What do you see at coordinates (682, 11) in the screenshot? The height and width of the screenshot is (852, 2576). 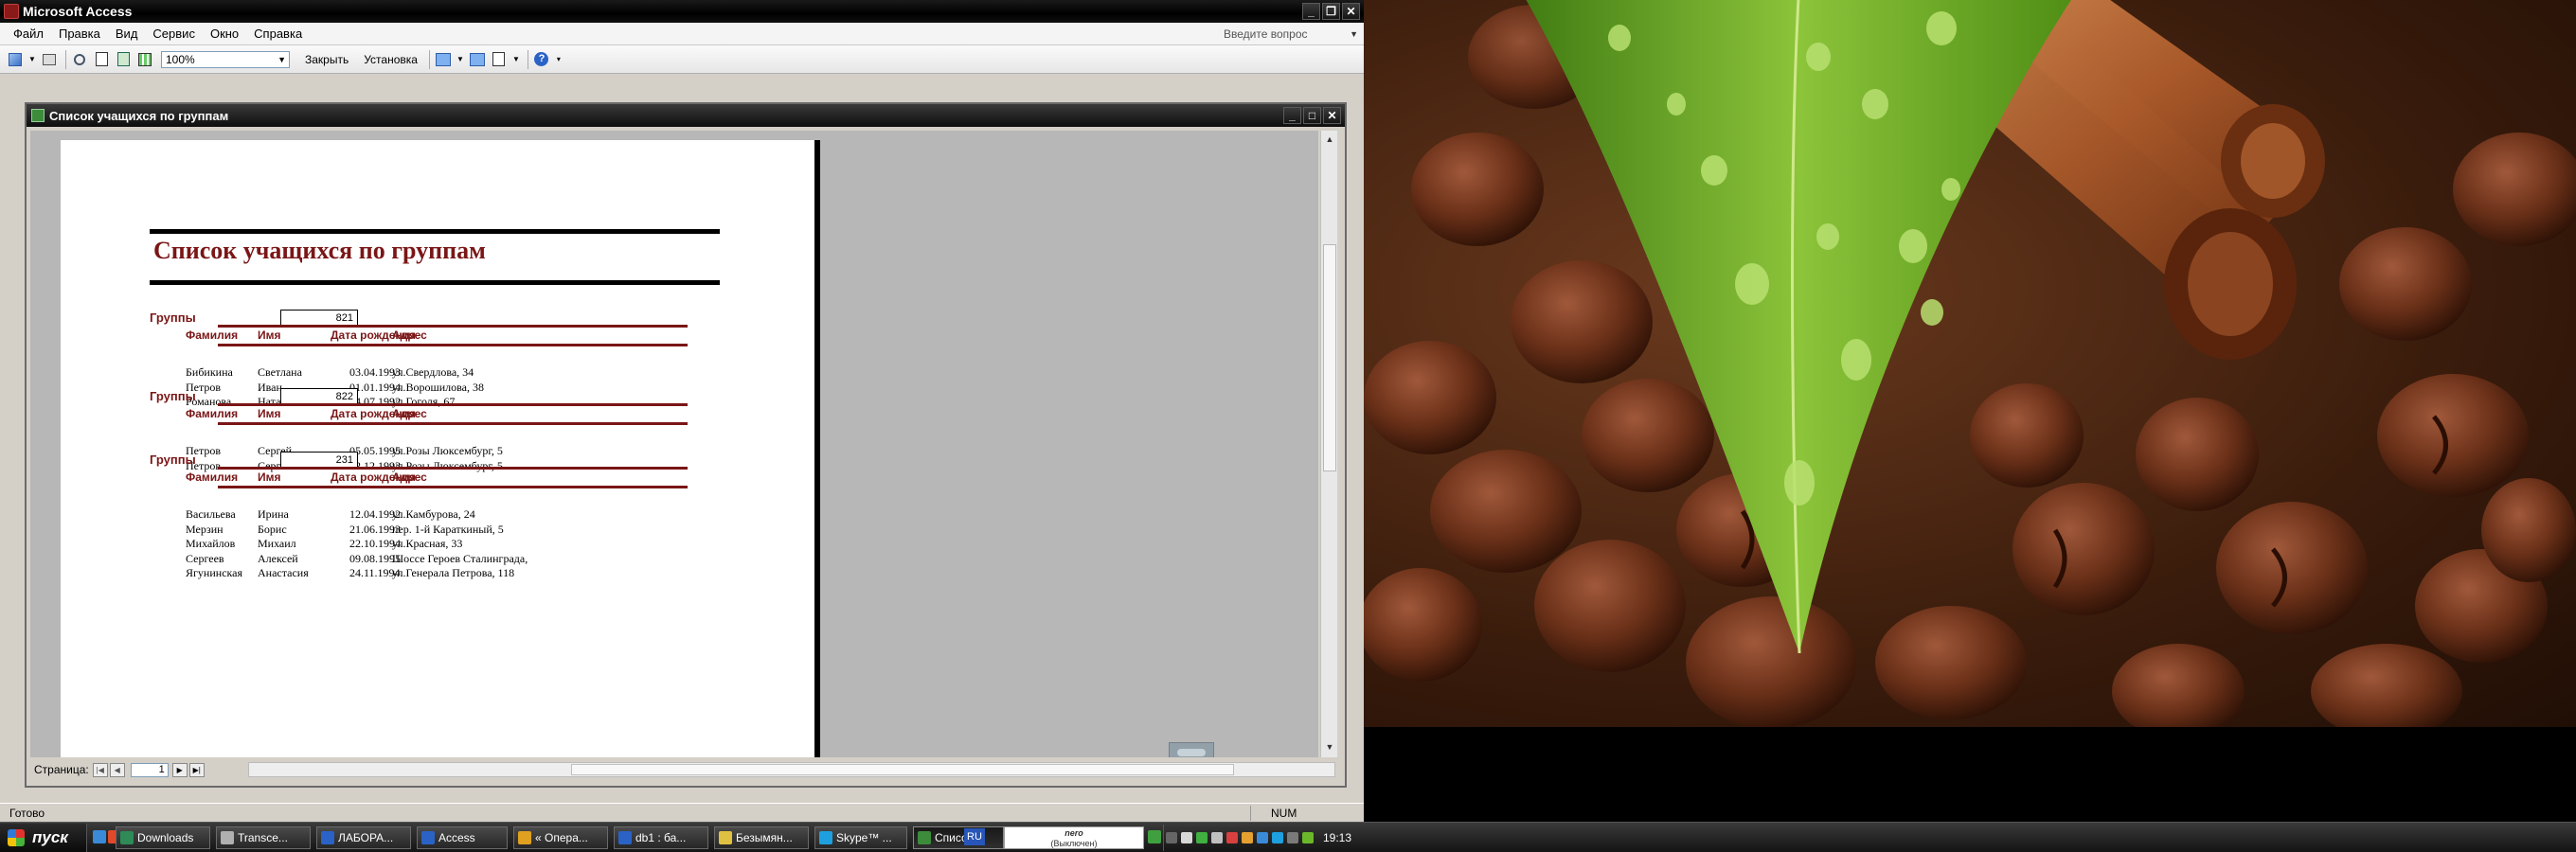 I see `title-bar: Microsoft Access _ ❐ ✕` at bounding box center [682, 11].